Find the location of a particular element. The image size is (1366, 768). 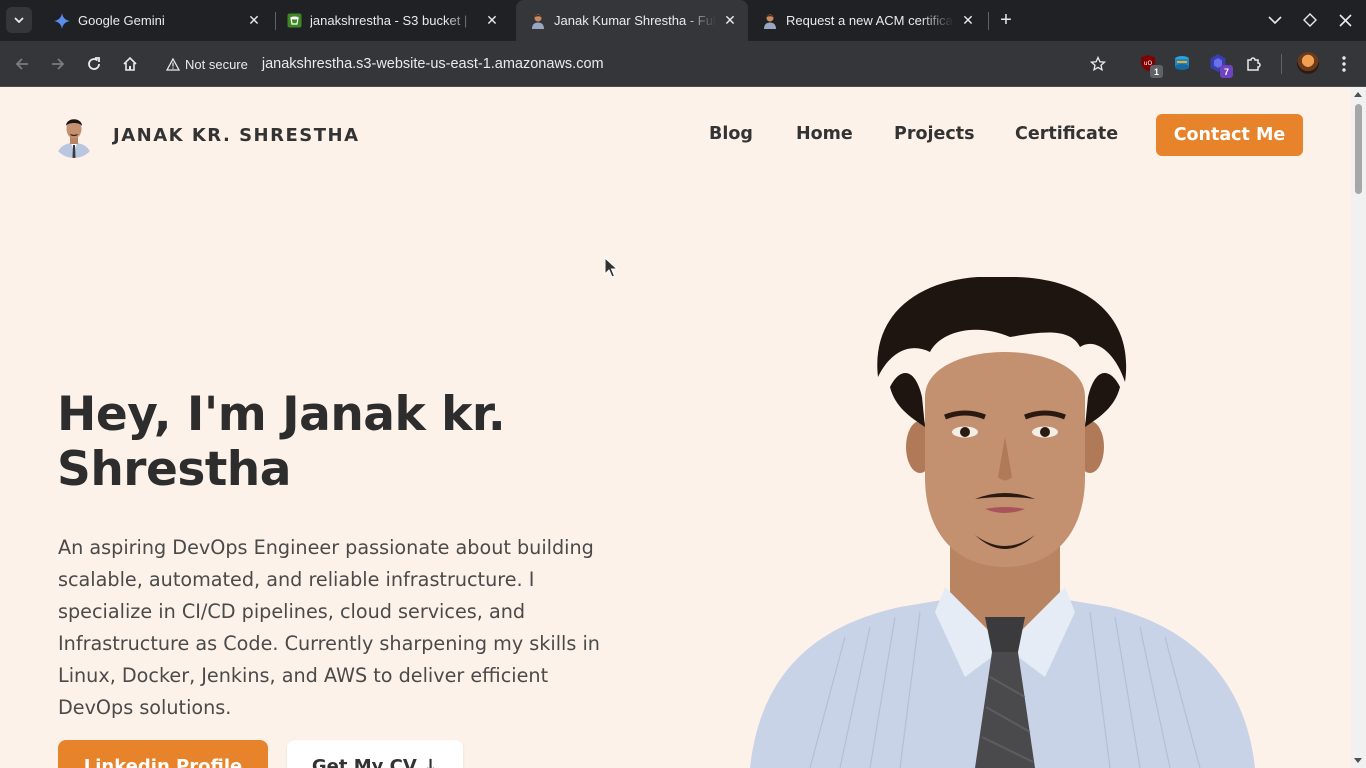

browser-menu-button is located at coordinates (1344, 64).